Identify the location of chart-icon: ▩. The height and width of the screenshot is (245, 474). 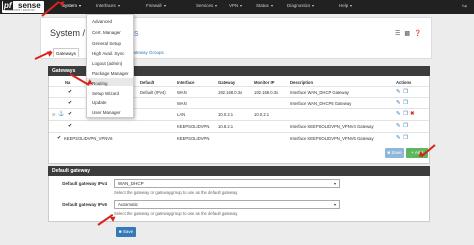
(409, 34).